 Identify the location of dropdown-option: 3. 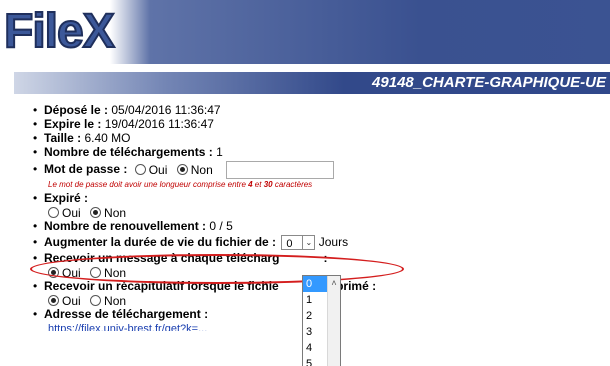
(315, 332).